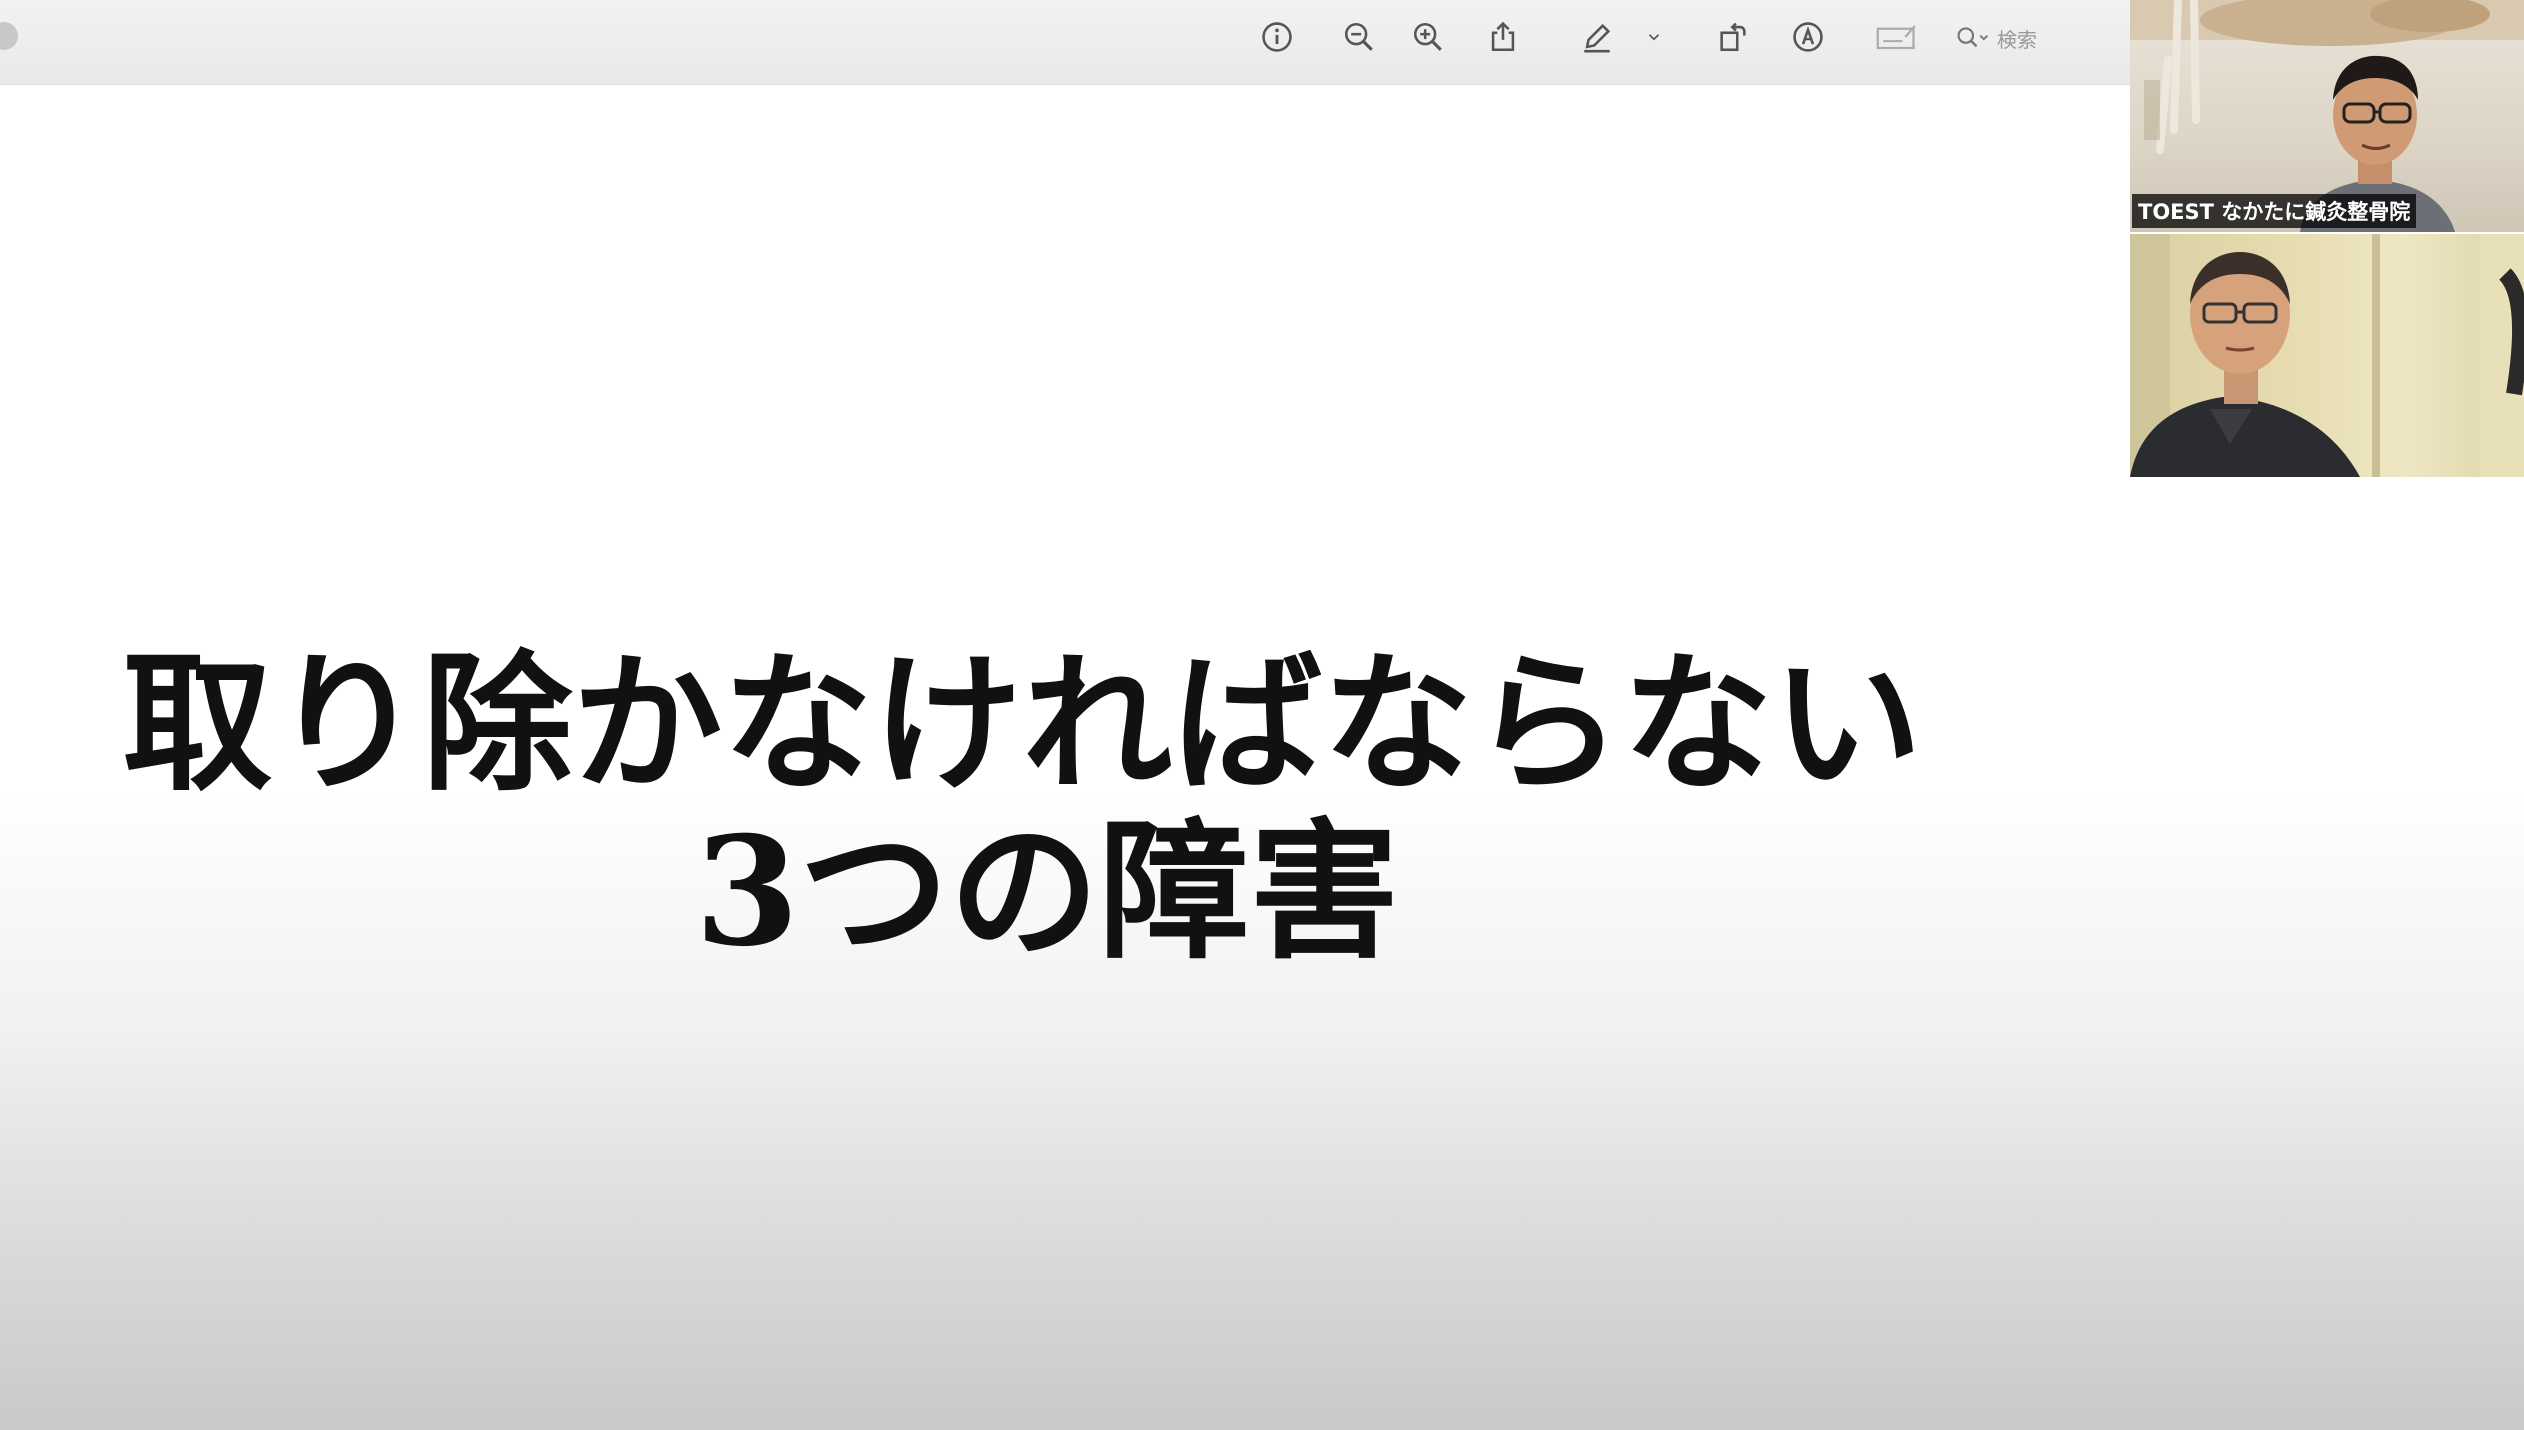 This screenshot has width=2524, height=1430. I want to click on rotate-icon, so click(1733, 37).